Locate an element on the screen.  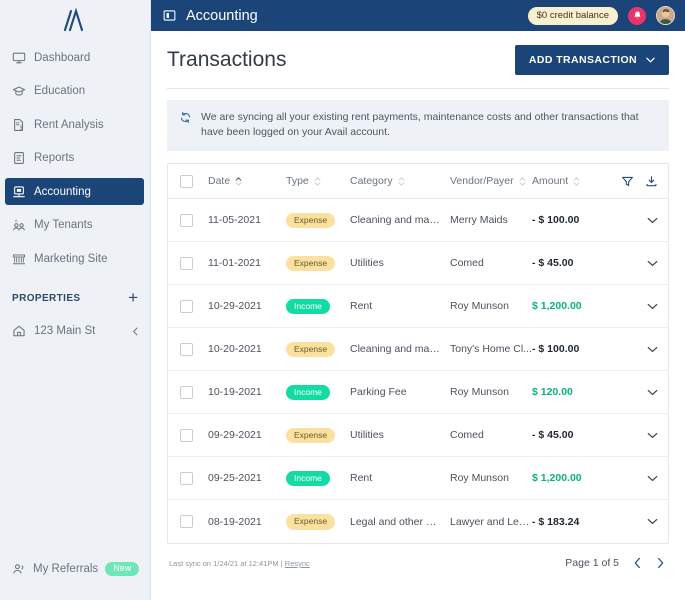
category-text: Utilities is located at coordinates (367, 435).